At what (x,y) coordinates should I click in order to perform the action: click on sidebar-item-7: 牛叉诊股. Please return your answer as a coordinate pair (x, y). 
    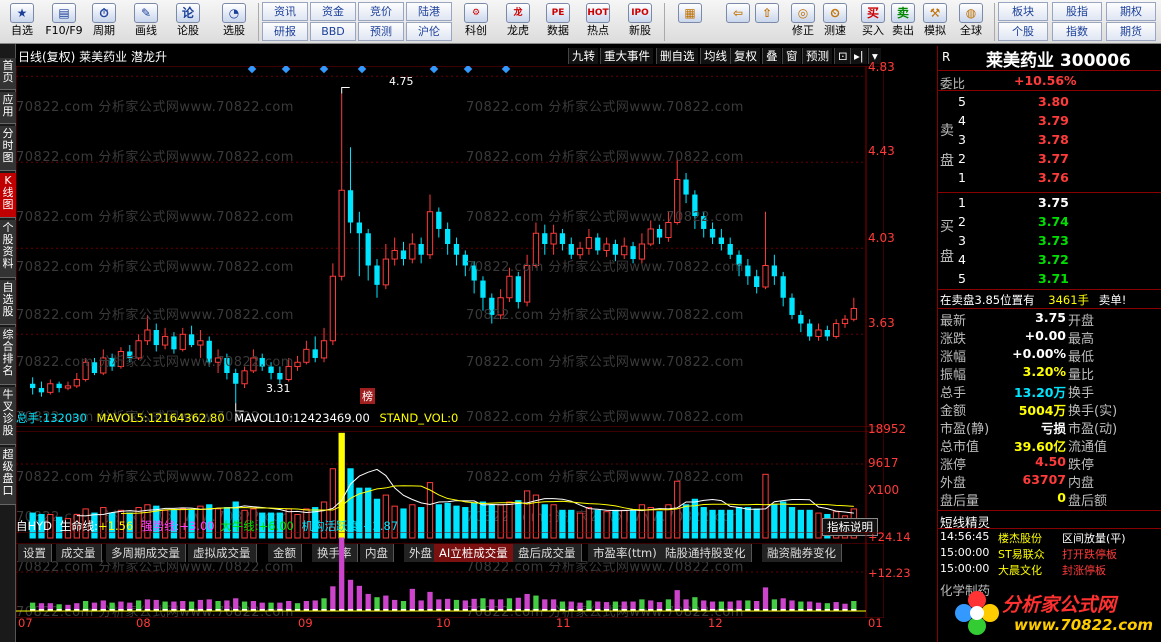
    Looking at the image, I should click on (8, 416).